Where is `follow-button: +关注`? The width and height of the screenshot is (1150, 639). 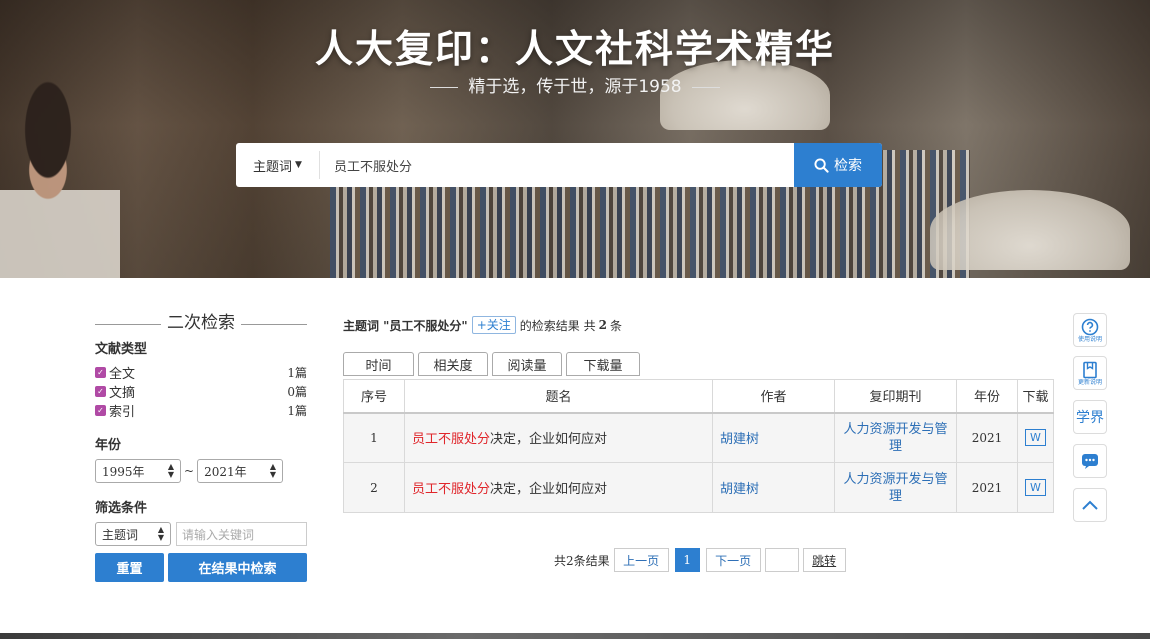 follow-button: +关注 is located at coordinates (493, 325).